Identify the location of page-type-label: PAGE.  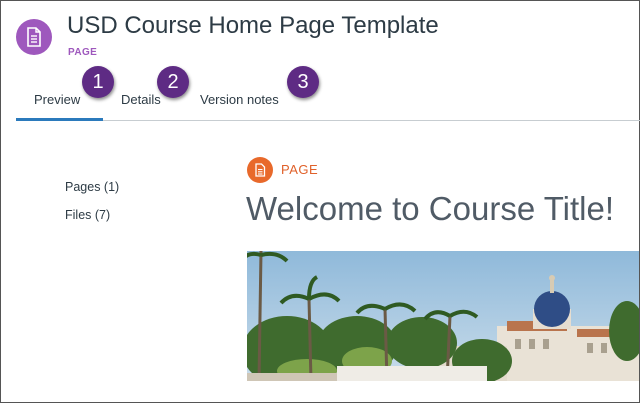
(83, 52).